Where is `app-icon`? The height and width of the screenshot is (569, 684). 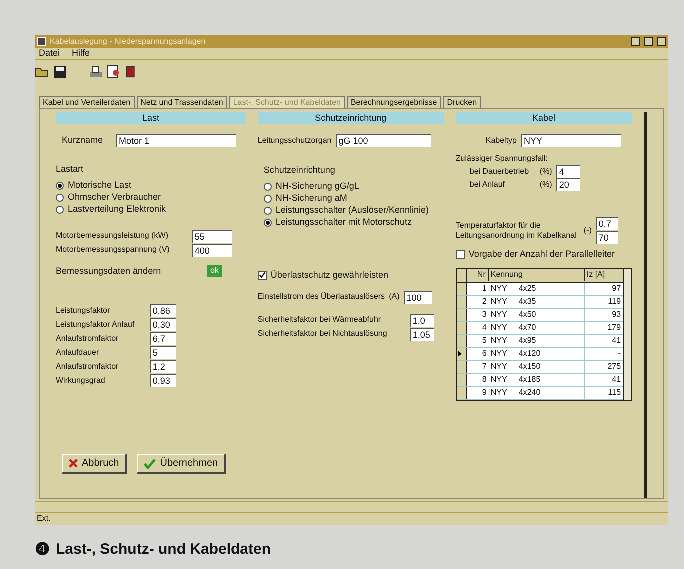
app-icon is located at coordinates (41, 41).